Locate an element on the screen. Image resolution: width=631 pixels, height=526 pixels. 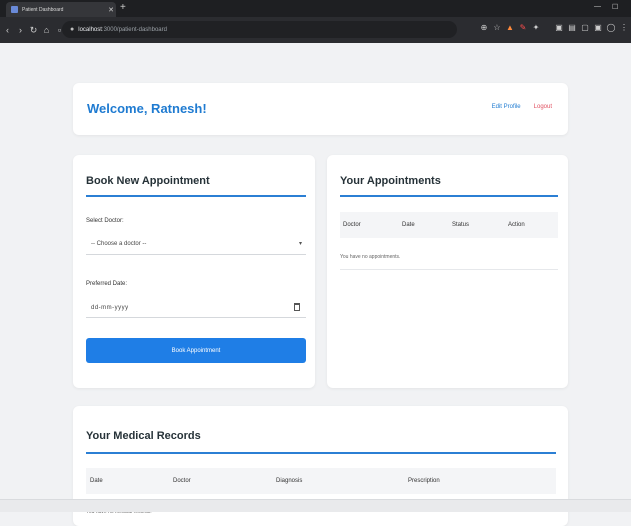
forward-icon: › is located at coordinates (20, 30).